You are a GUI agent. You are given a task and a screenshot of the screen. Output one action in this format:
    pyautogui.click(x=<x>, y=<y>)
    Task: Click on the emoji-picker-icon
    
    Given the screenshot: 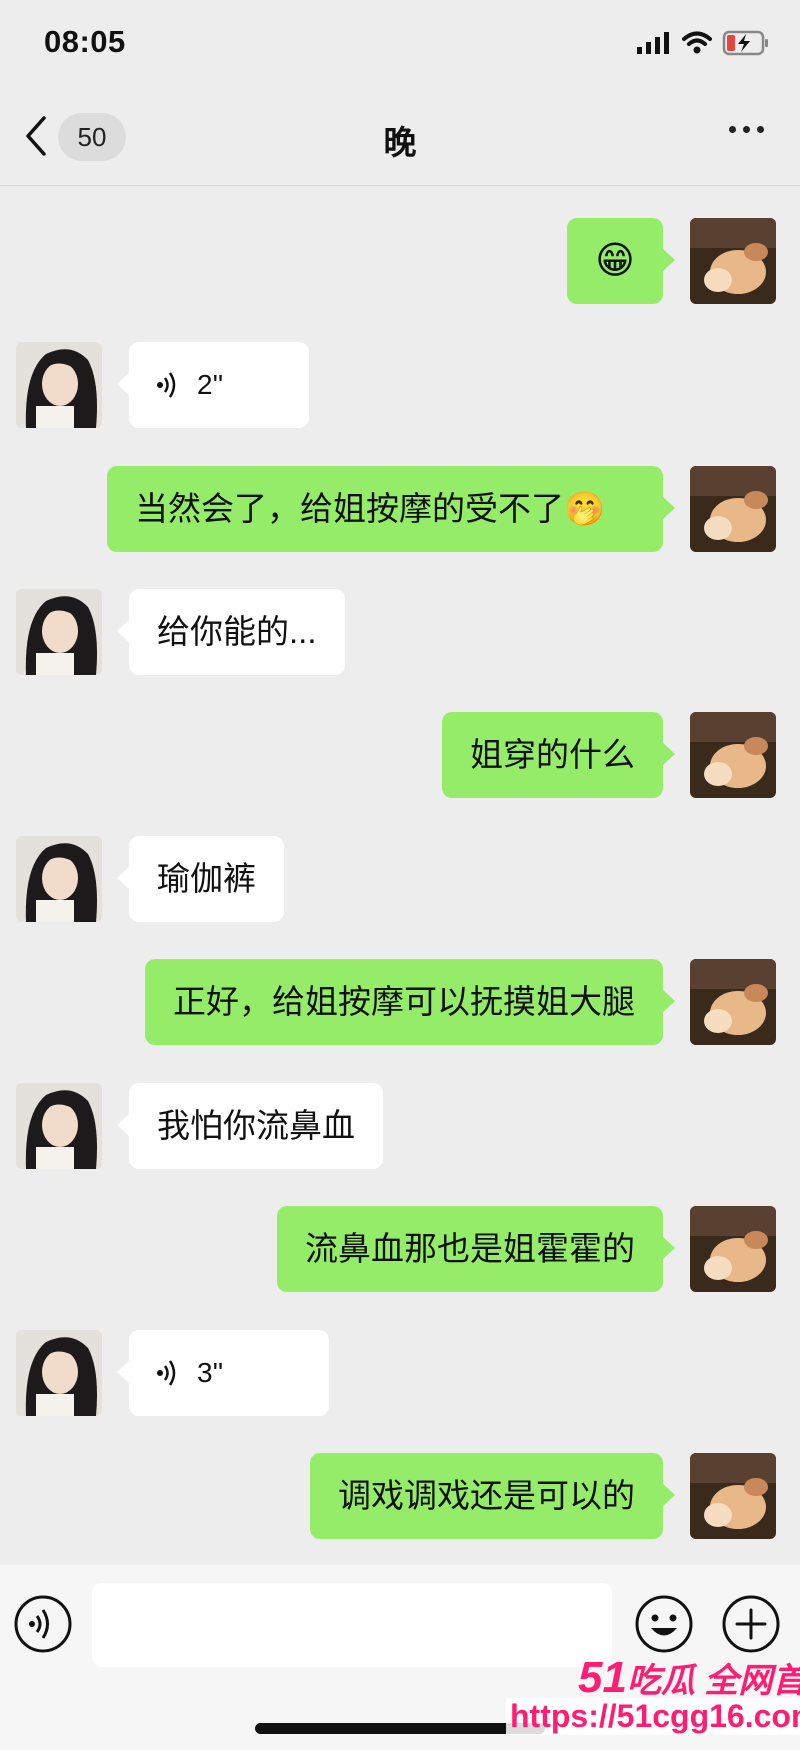 What is the action you would take?
    pyautogui.click(x=664, y=1624)
    